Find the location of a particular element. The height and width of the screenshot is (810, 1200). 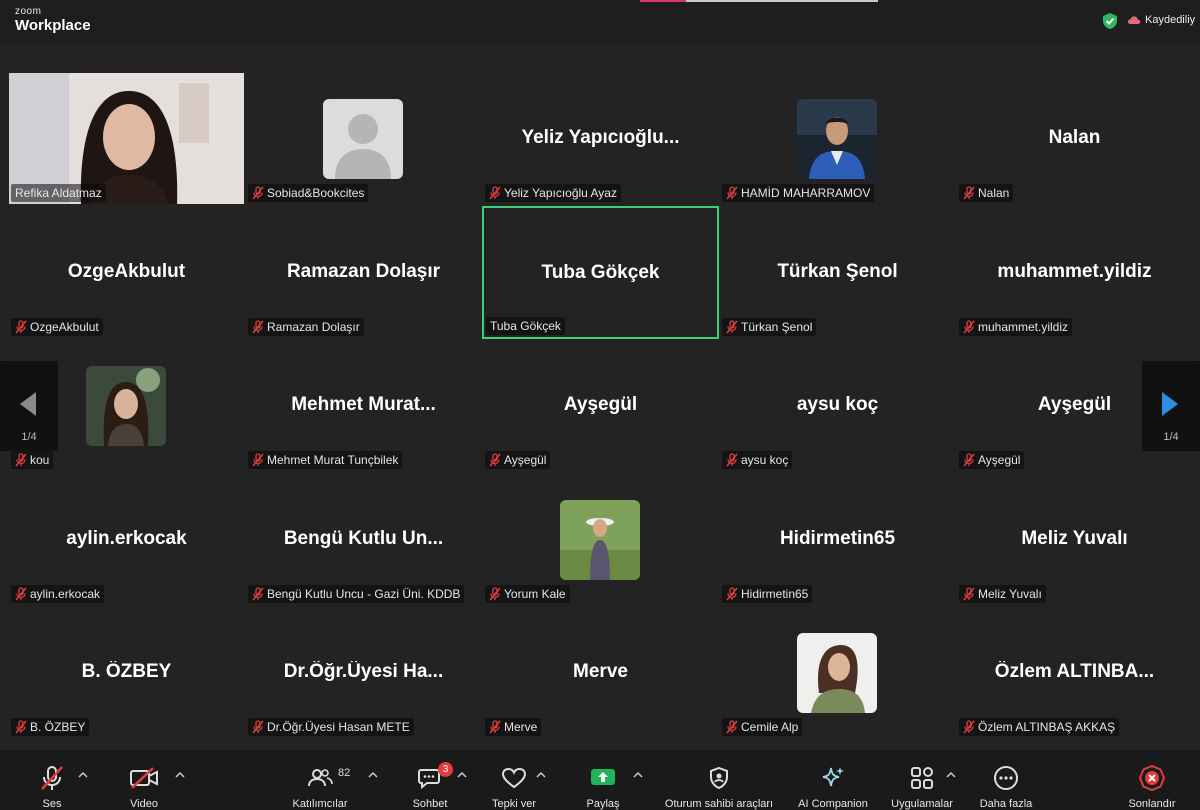

participant-name: kou is located at coordinates (40, 460).